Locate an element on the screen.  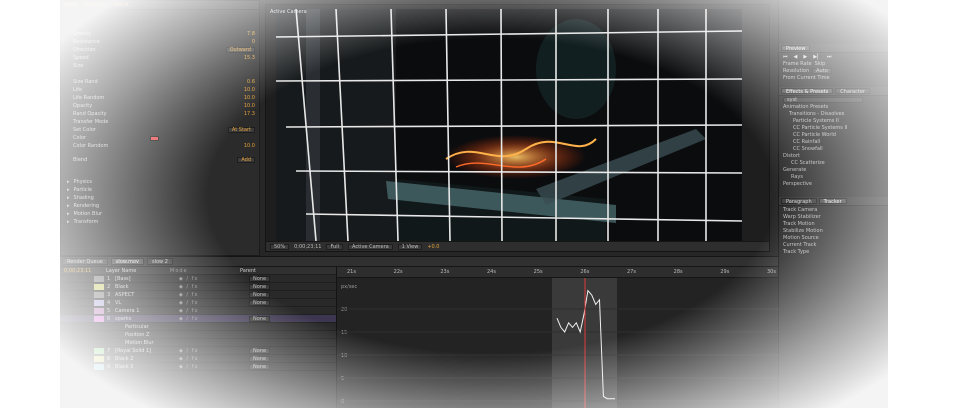
property-row: Gravity 7.8 is located at coordinates (160, 34).